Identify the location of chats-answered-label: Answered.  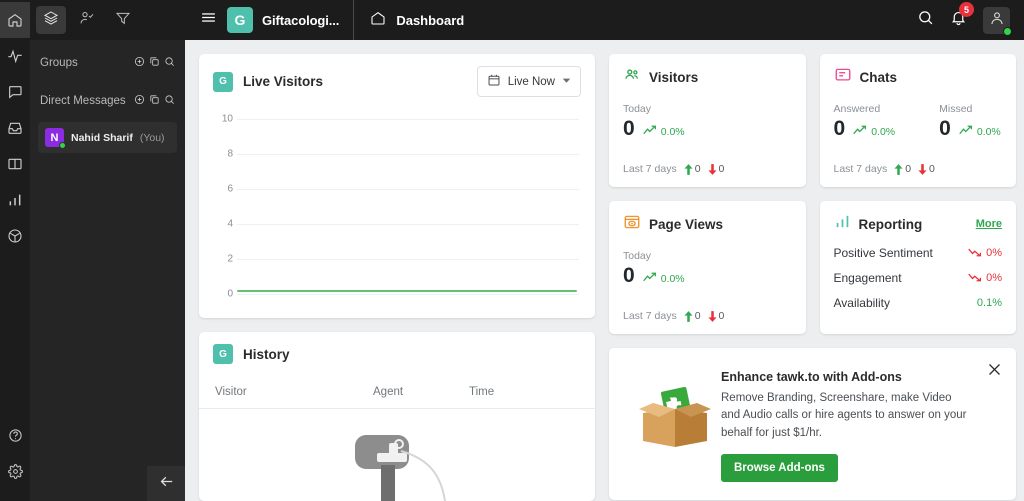
(857, 109).